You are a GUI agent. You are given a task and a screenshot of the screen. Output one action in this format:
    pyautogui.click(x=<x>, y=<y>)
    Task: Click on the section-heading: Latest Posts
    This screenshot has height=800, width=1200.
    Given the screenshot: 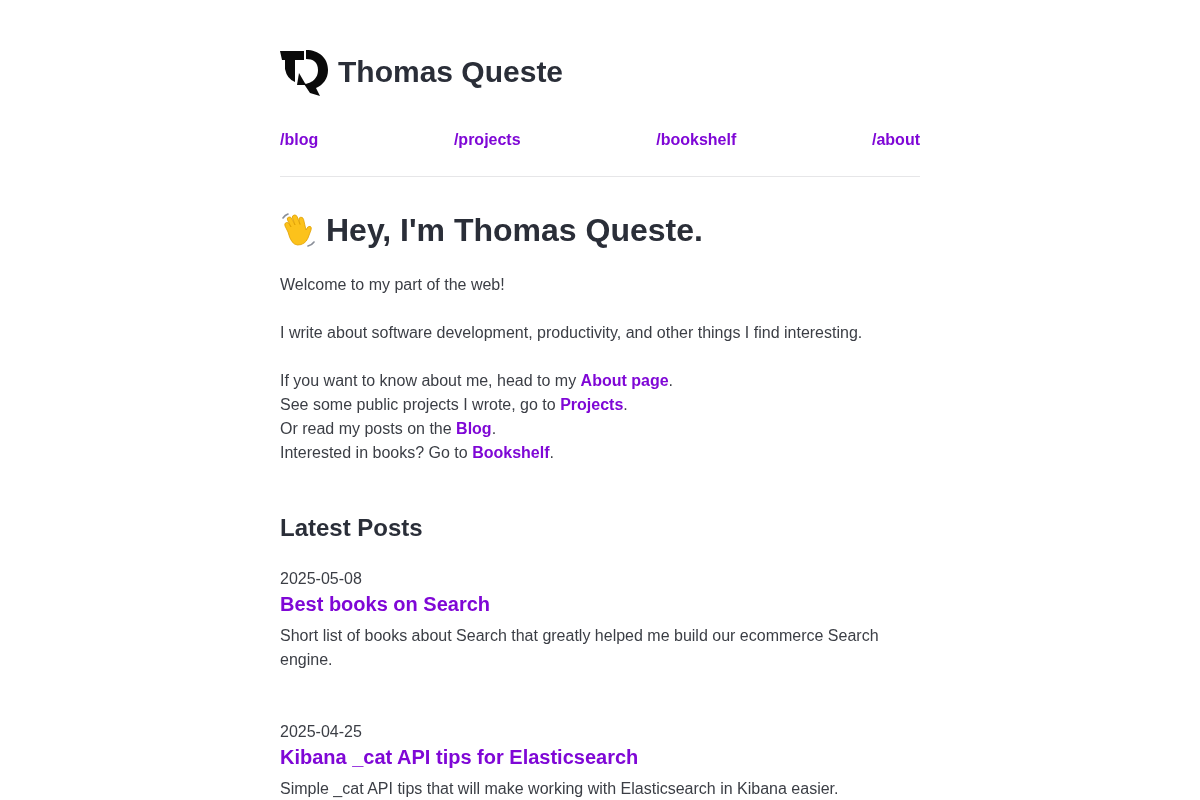 What is the action you would take?
    pyautogui.click(x=352, y=528)
    